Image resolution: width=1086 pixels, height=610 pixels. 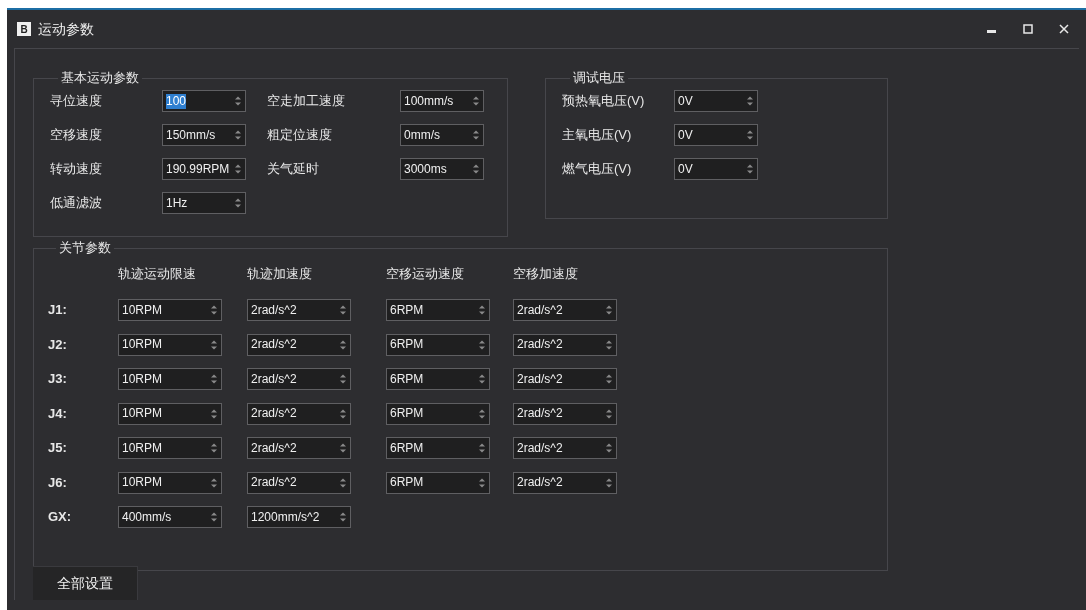 I want to click on field-label: 空移速度, so click(x=76, y=135).